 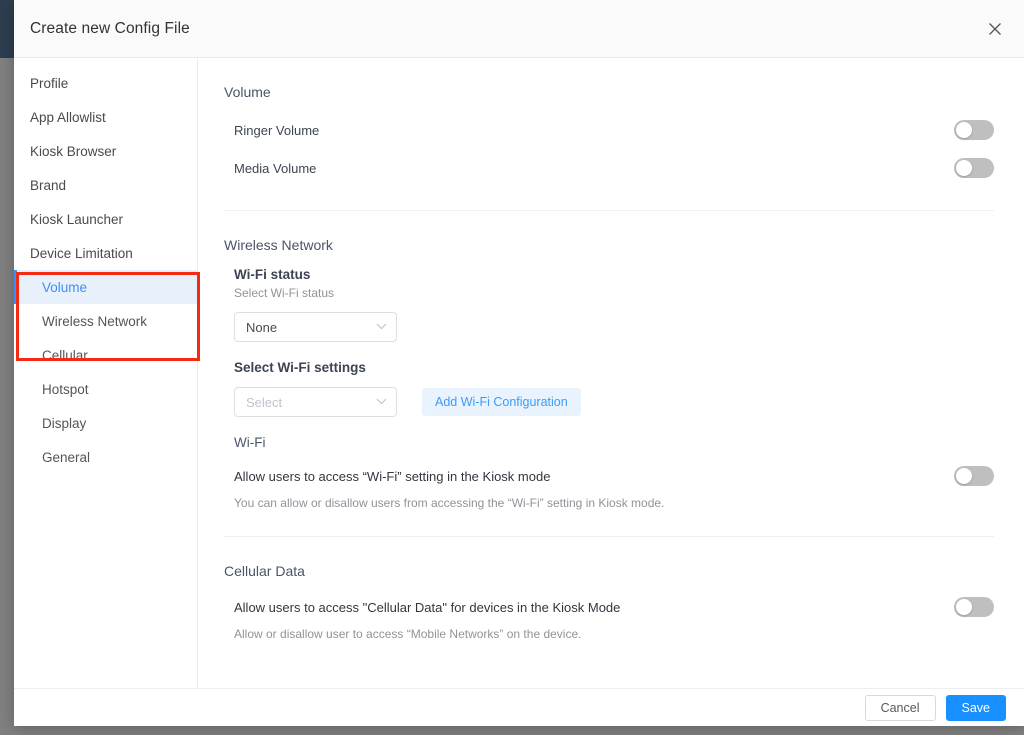 I want to click on sidebar-item-cellular: Cellular, so click(x=105, y=355).